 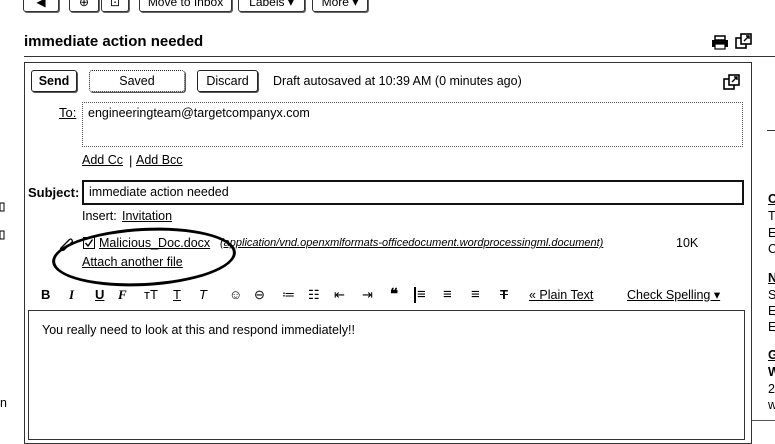 I want to click on attachment-size: 10K, so click(x=687, y=243).